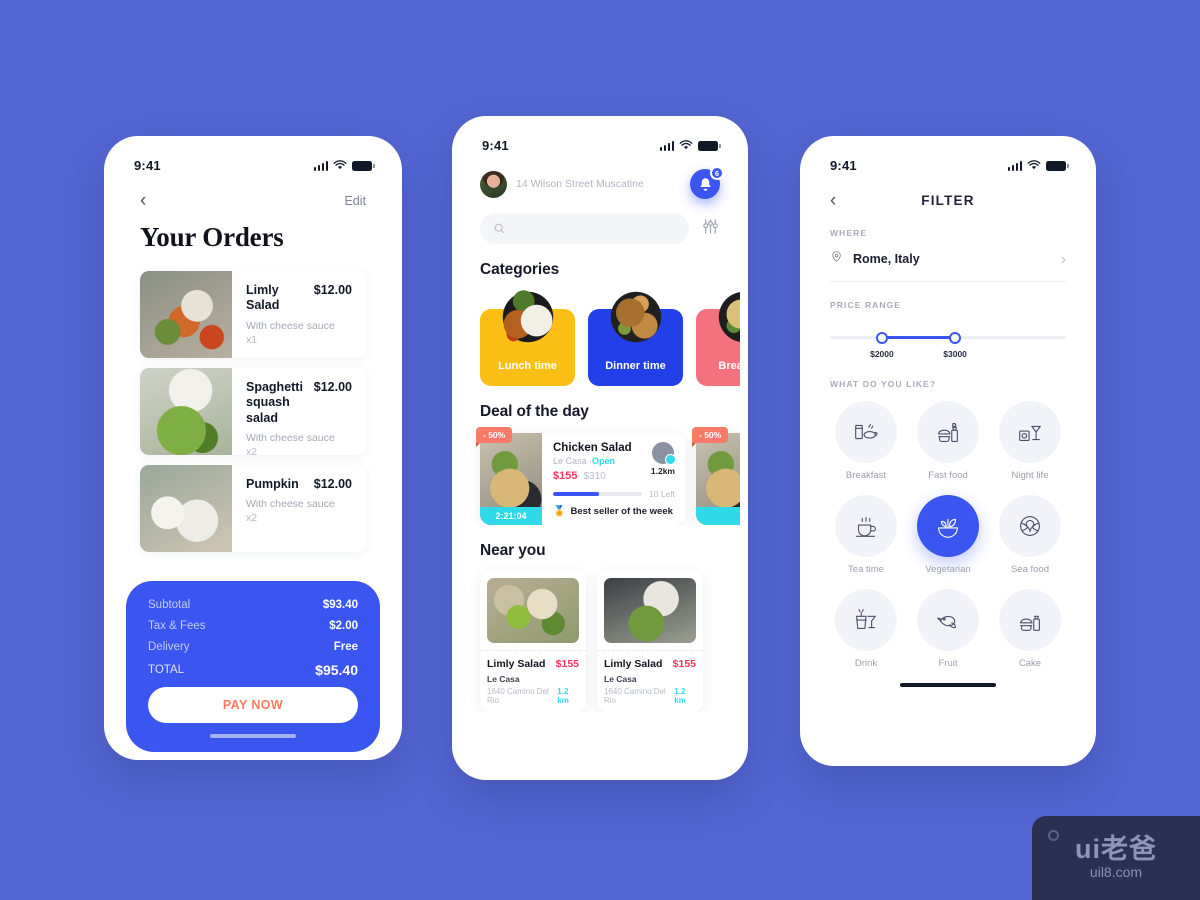 The height and width of the screenshot is (900, 1200). What do you see at coordinates (948, 620) in the screenshot?
I see `fruit-icon` at bounding box center [948, 620].